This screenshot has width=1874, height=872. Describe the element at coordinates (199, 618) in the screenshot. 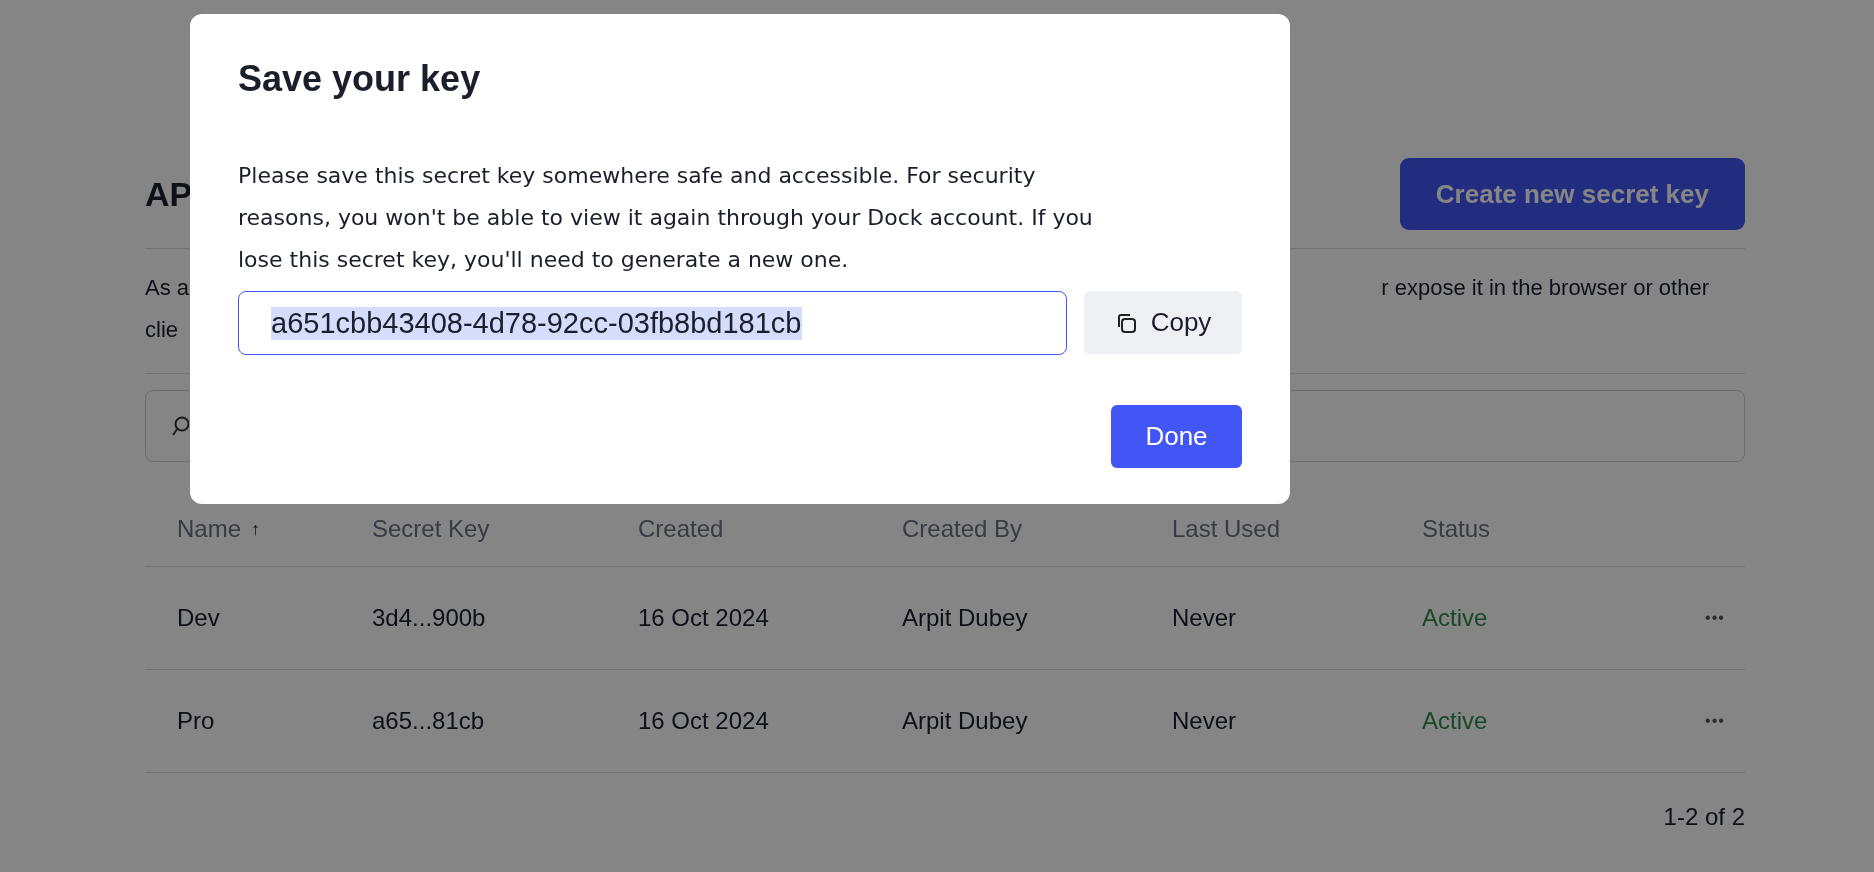

I see `table-cell-text: Dev` at that location.